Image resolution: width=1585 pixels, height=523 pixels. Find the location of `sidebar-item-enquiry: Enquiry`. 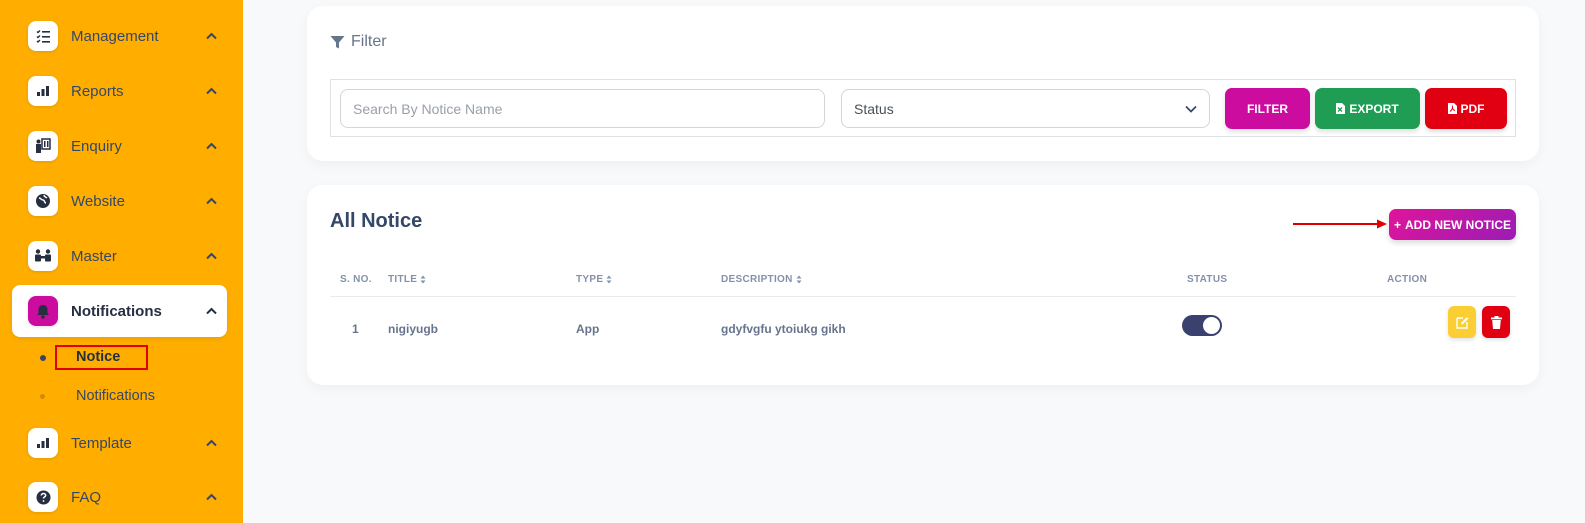

sidebar-item-enquiry: Enquiry is located at coordinates (119, 146).